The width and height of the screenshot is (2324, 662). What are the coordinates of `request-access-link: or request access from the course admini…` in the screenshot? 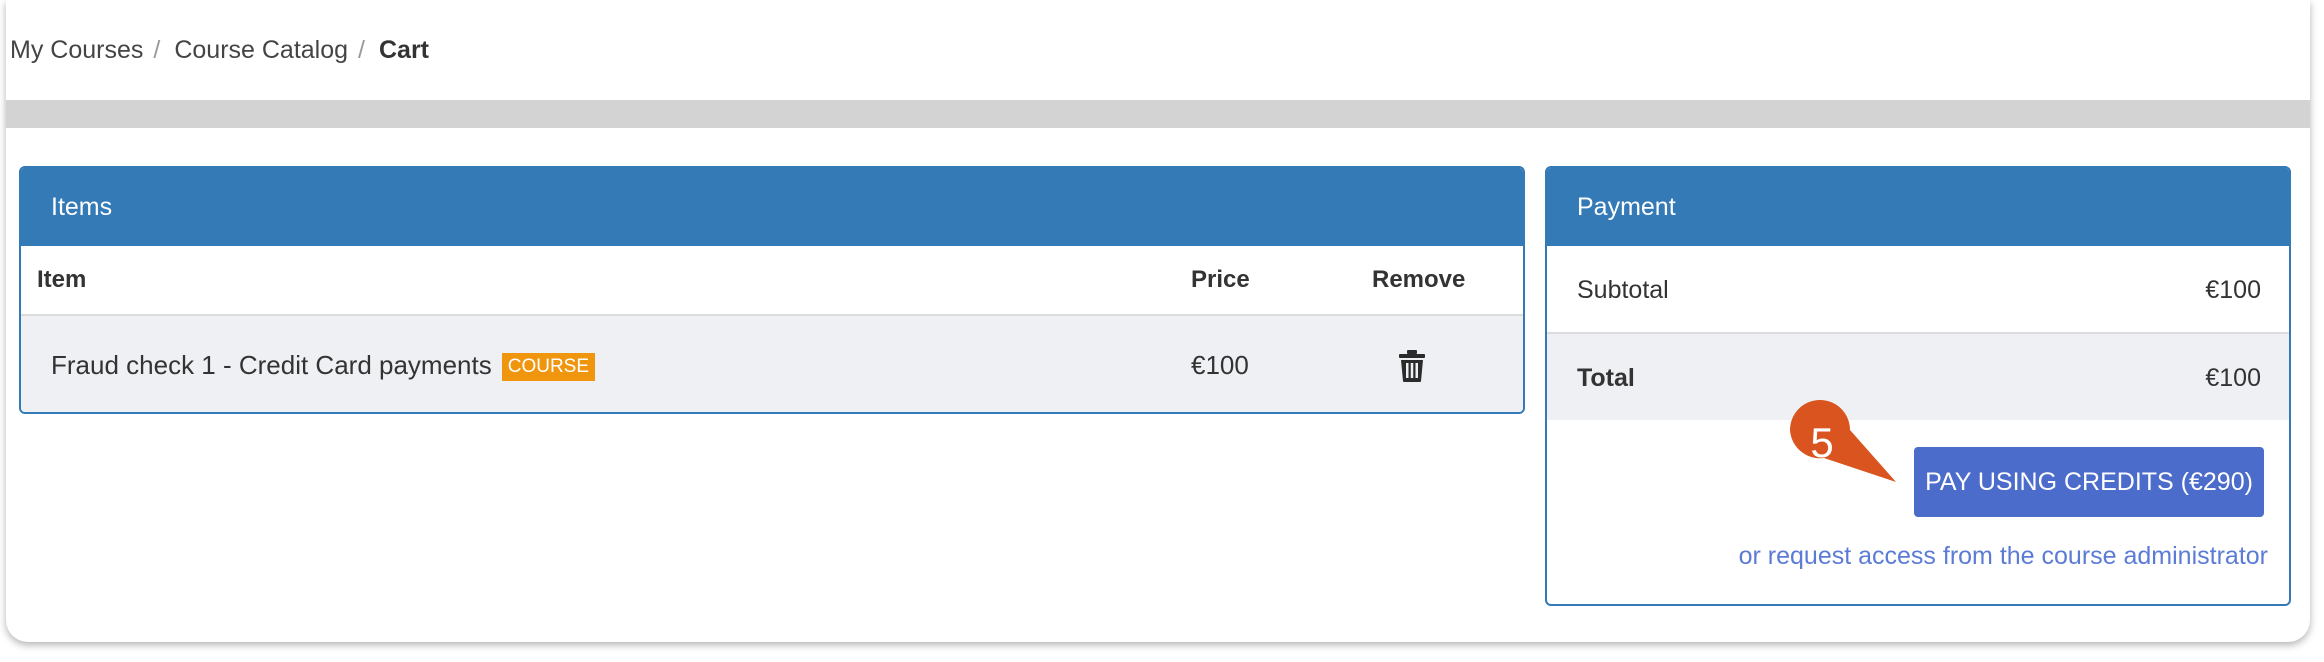 It's located at (2003, 556).